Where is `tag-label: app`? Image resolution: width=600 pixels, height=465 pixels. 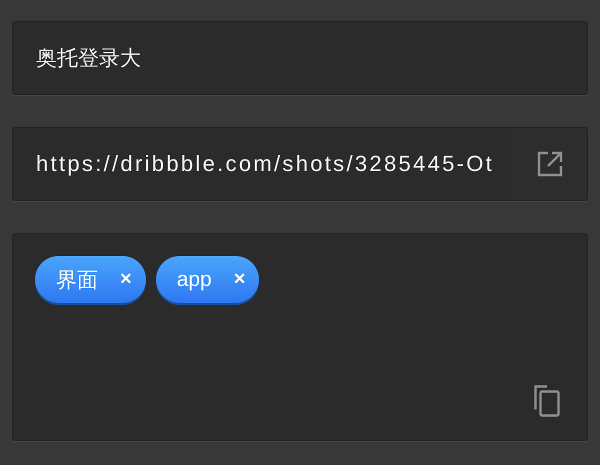 tag-label: app is located at coordinates (194, 280).